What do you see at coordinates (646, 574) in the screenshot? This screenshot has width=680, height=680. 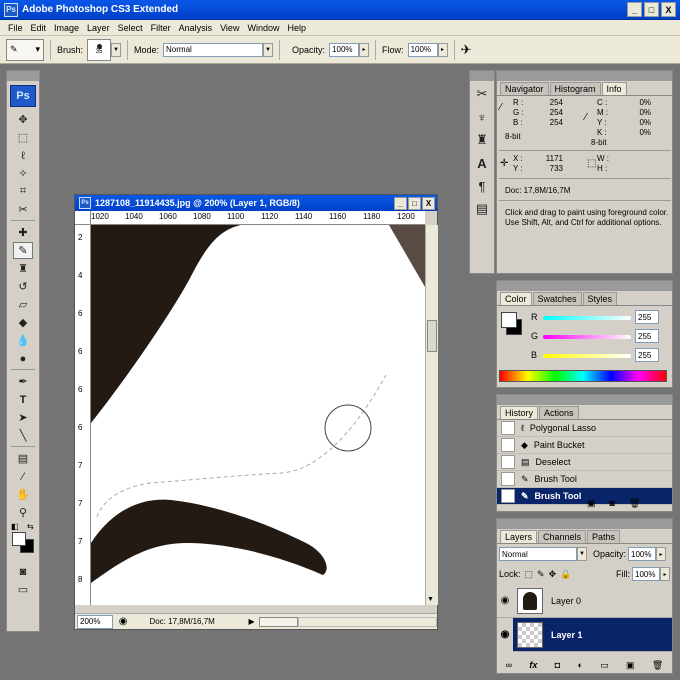 I see `fill-input: 100%` at bounding box center [646, 574].